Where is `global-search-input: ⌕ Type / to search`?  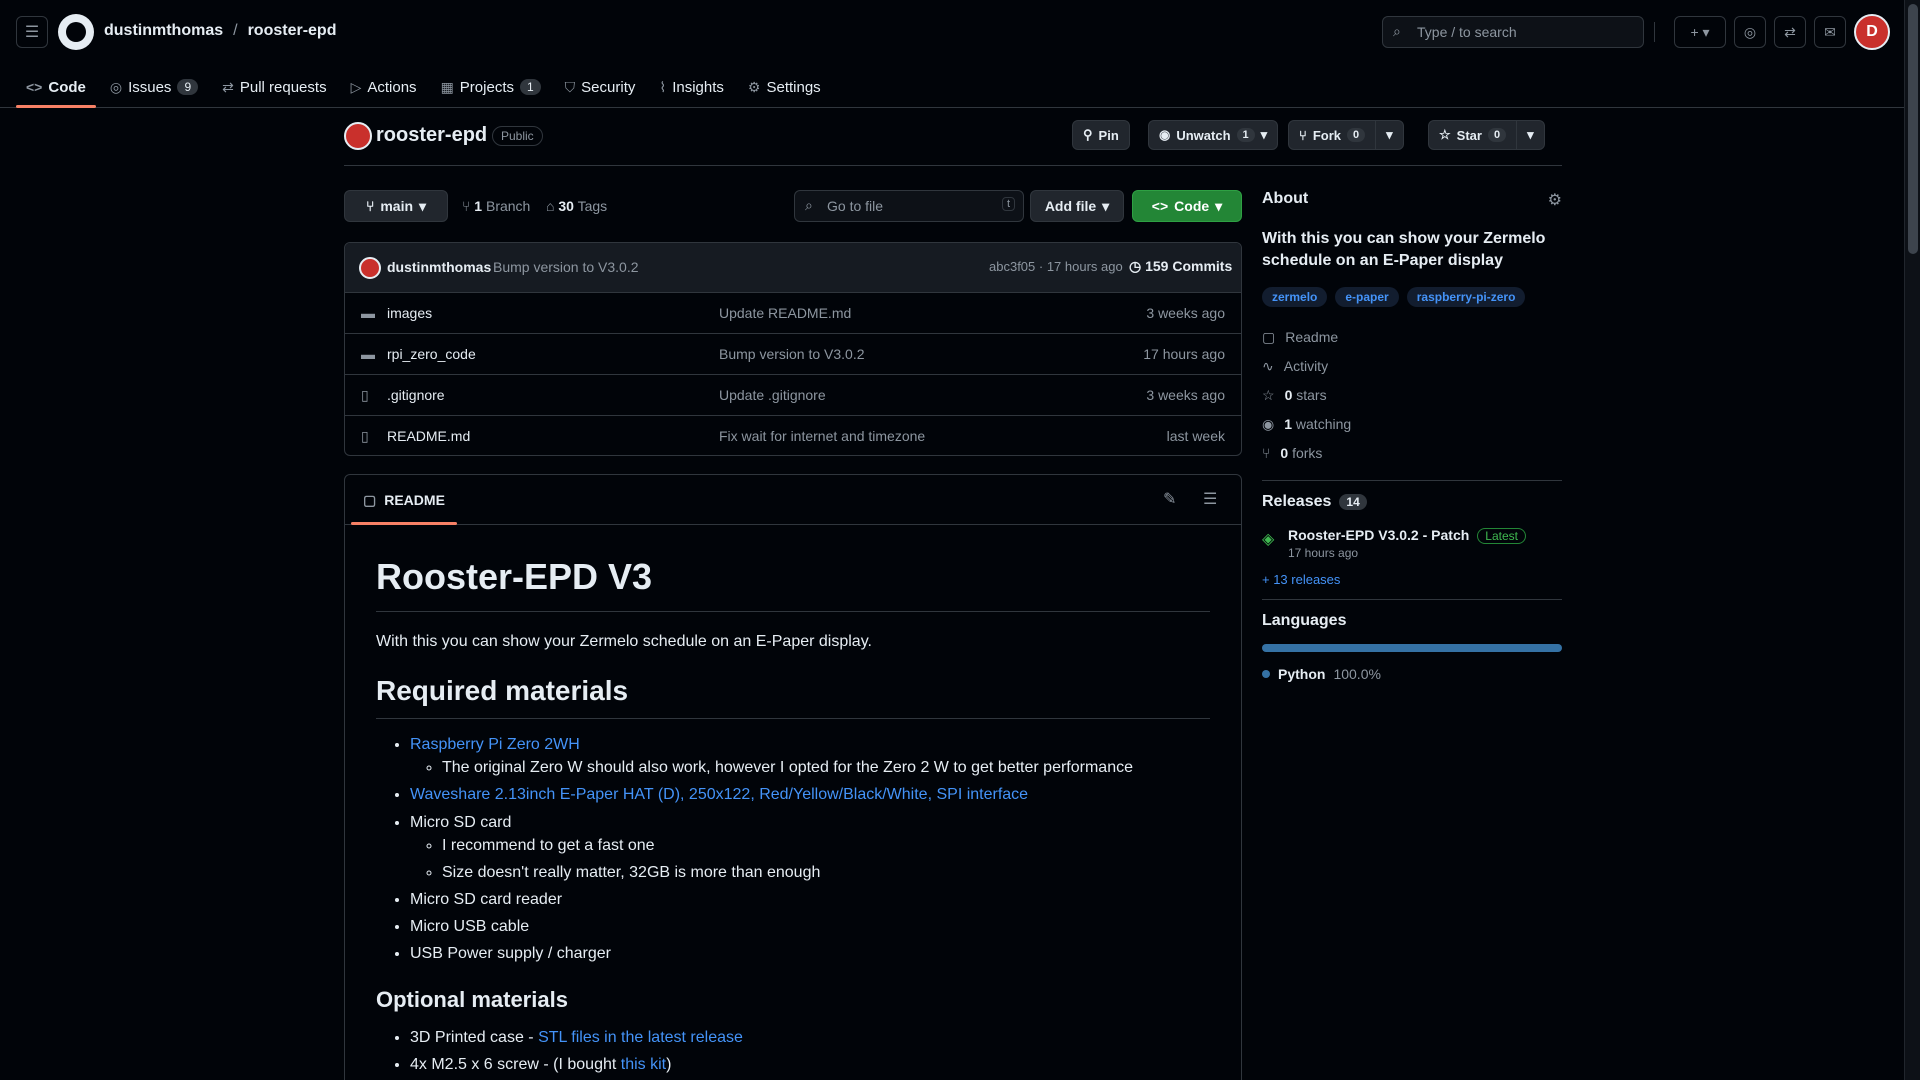
global-search-input: ⌕ Type / to search is located at coordinates (1513, 32).